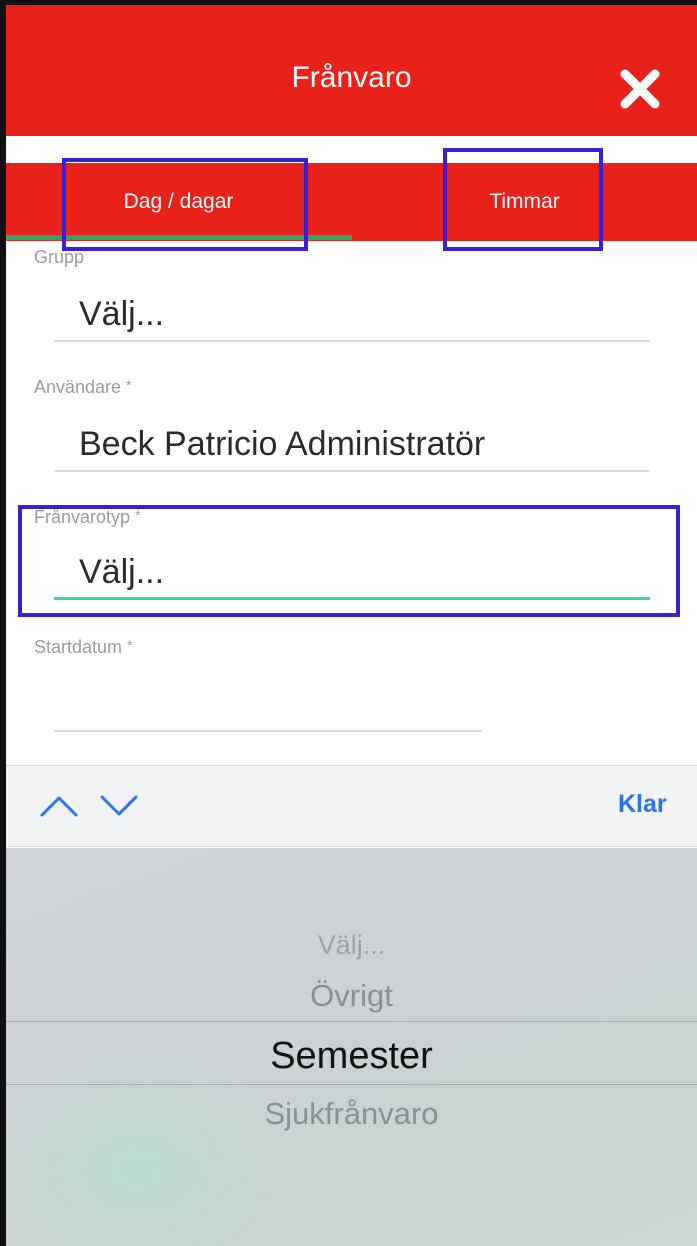 The width and height of the screenshot is (697, 1246). I want to click on grupp-underline, so click(352, 341).